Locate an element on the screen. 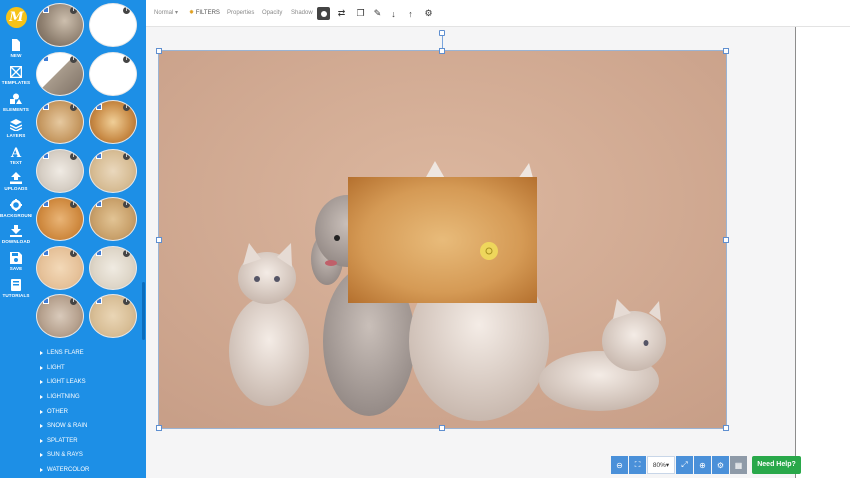 The image size is (850, 478). resize-handle-s is located at coordinates (442, 428).